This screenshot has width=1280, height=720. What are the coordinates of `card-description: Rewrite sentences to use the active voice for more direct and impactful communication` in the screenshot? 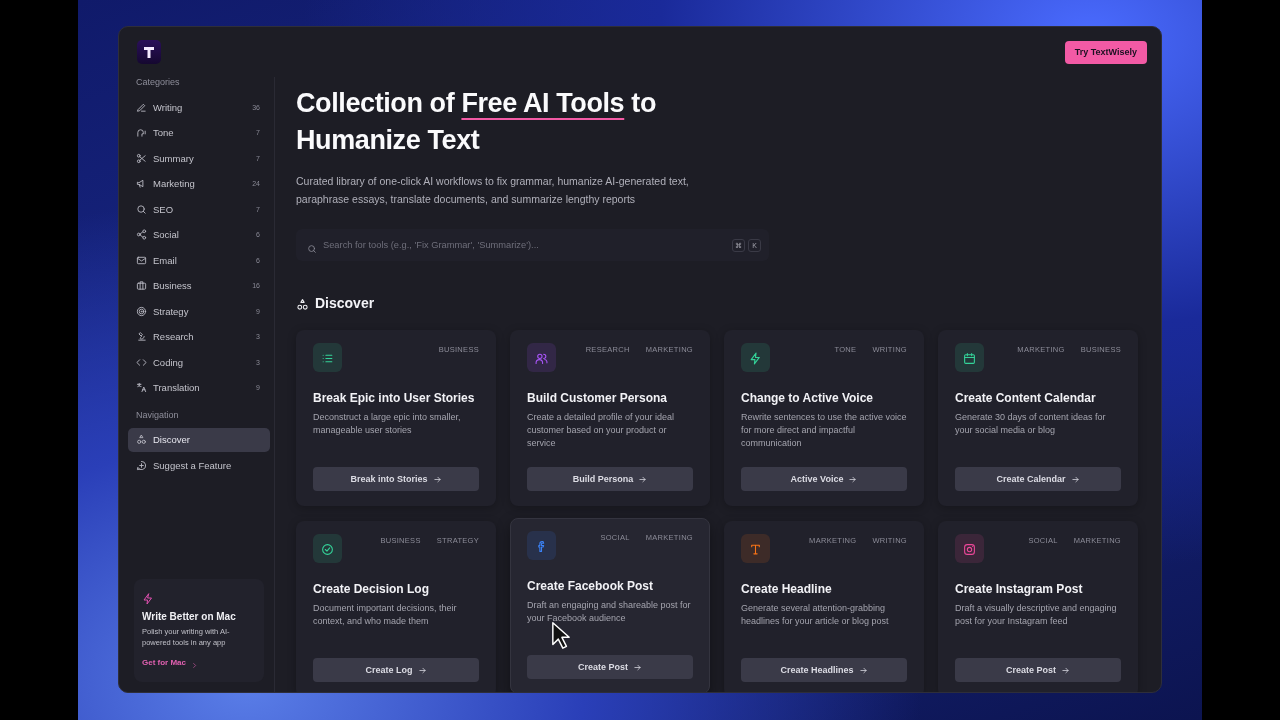 It's located at (824, 430).